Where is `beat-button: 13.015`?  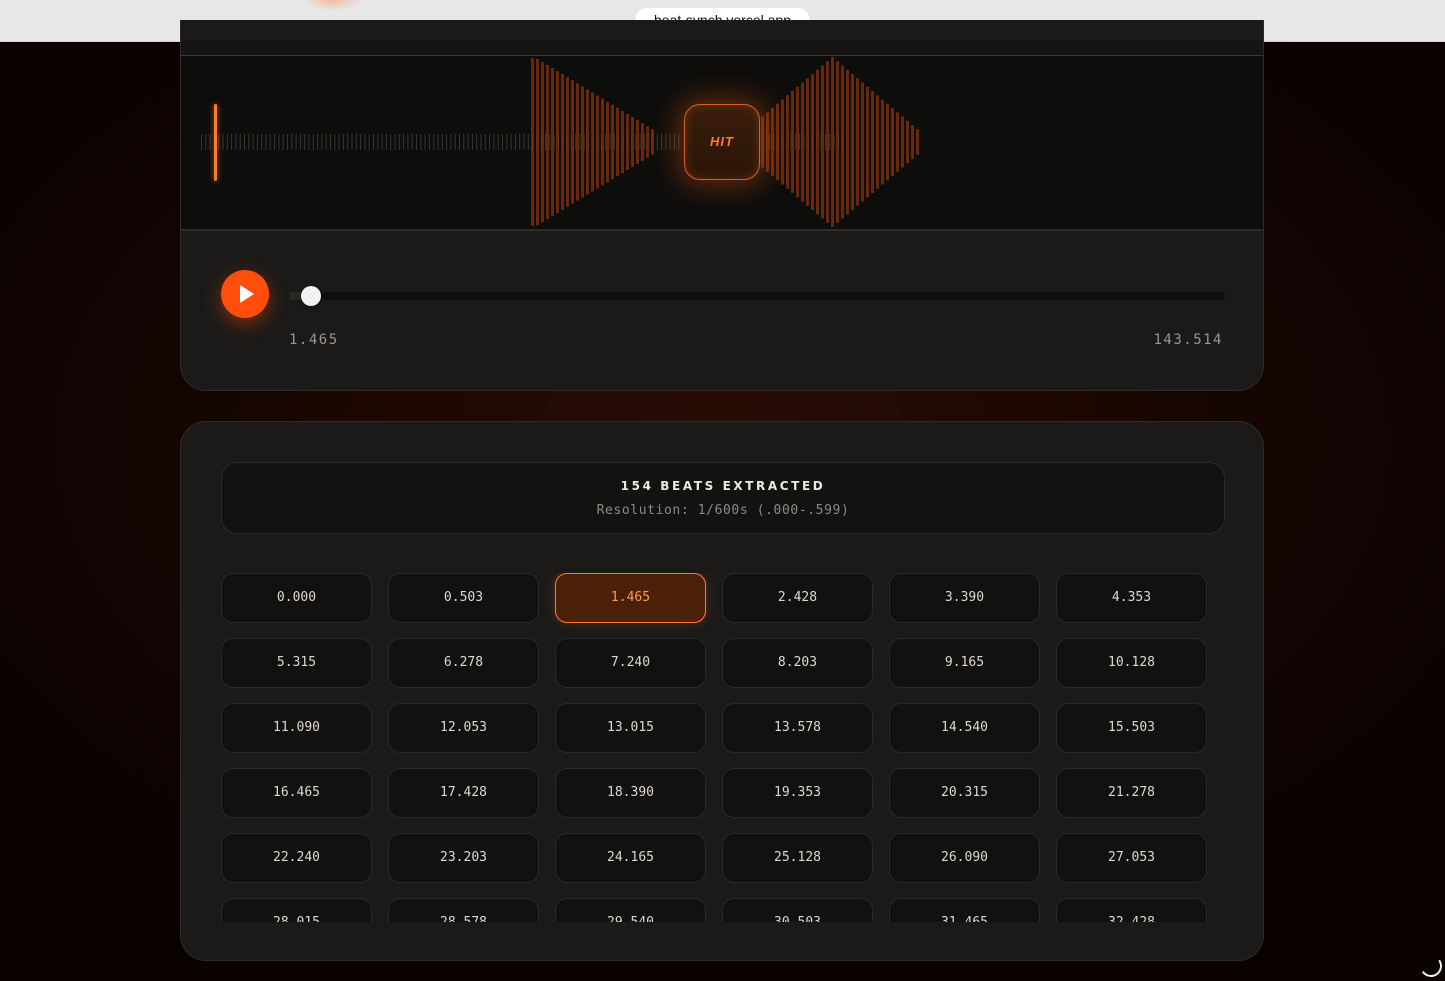 beat-button: 13.015 is located at coordinates (630, 728).